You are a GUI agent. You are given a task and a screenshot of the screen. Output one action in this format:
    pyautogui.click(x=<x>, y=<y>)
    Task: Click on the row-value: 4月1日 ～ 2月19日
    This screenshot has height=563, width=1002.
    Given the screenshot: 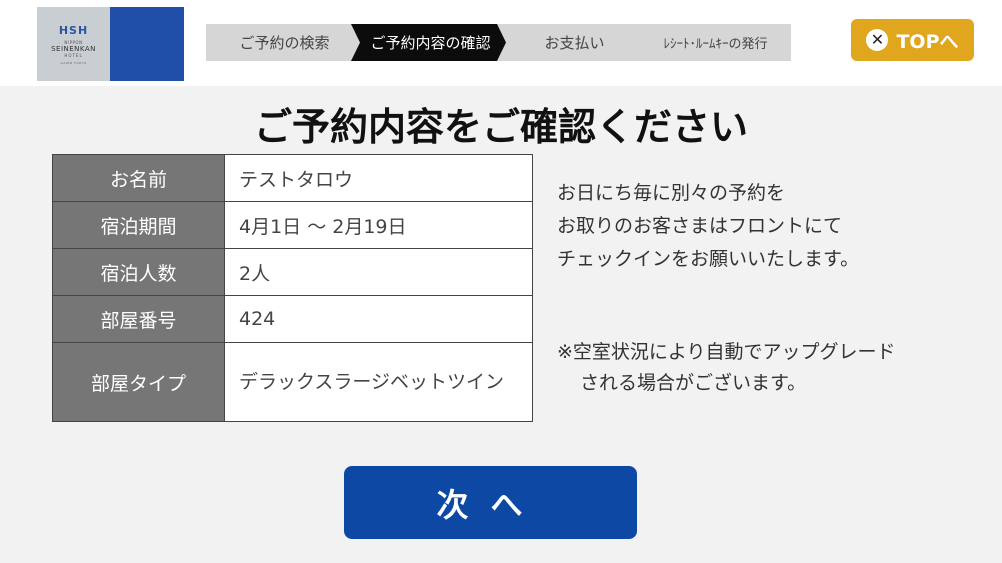 What is the action you would take?
    pyautogui.click(x=378, y=225)
    